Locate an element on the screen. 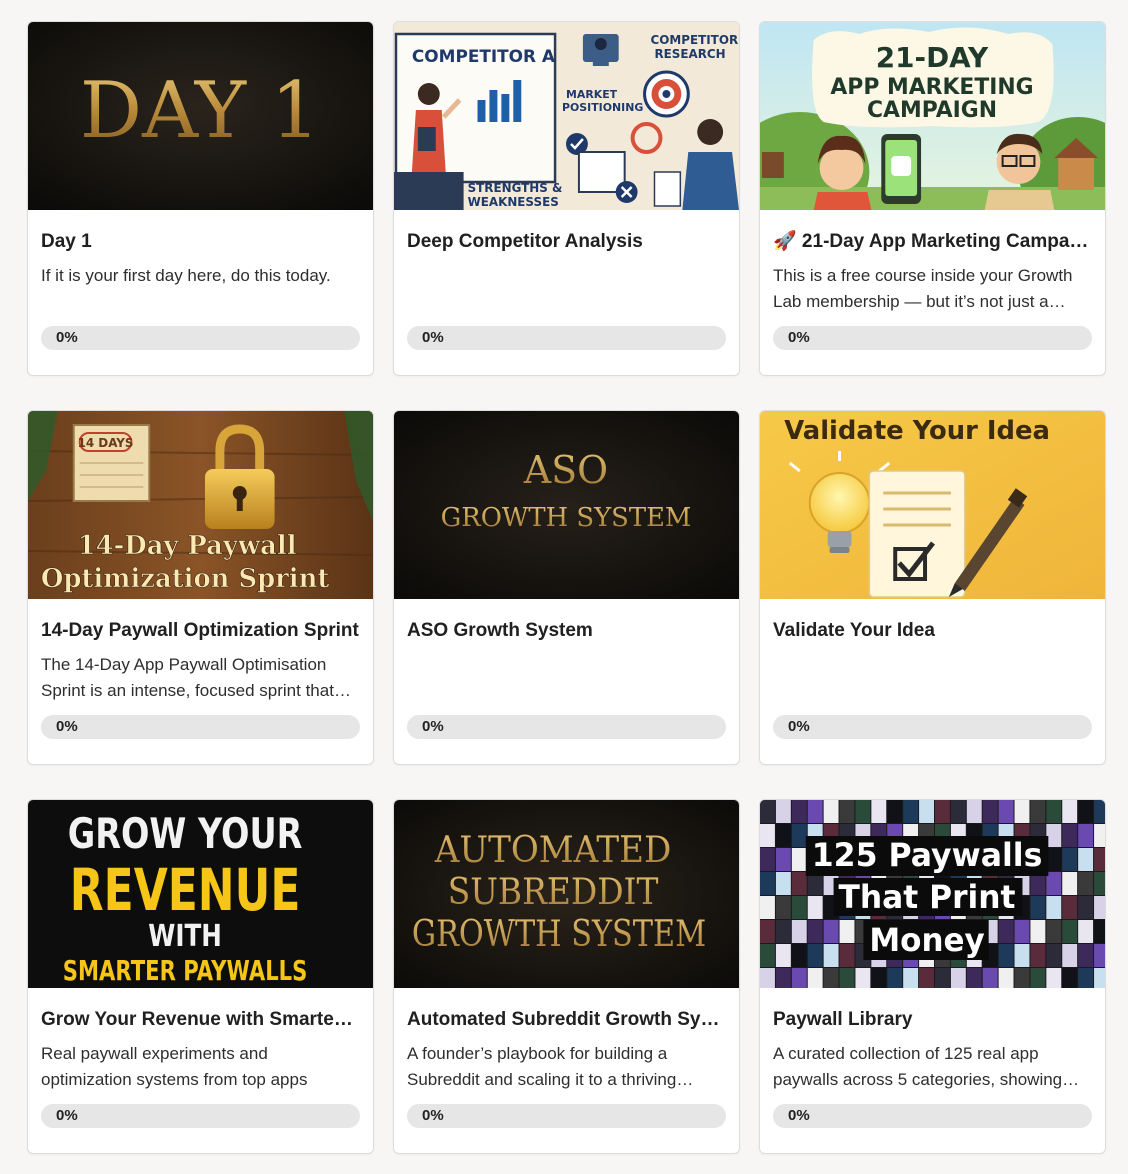 This screenshot has width=1128, height=1174. thumbnail-line-2: Optimization Sprint is located at coordinates (185, 579).